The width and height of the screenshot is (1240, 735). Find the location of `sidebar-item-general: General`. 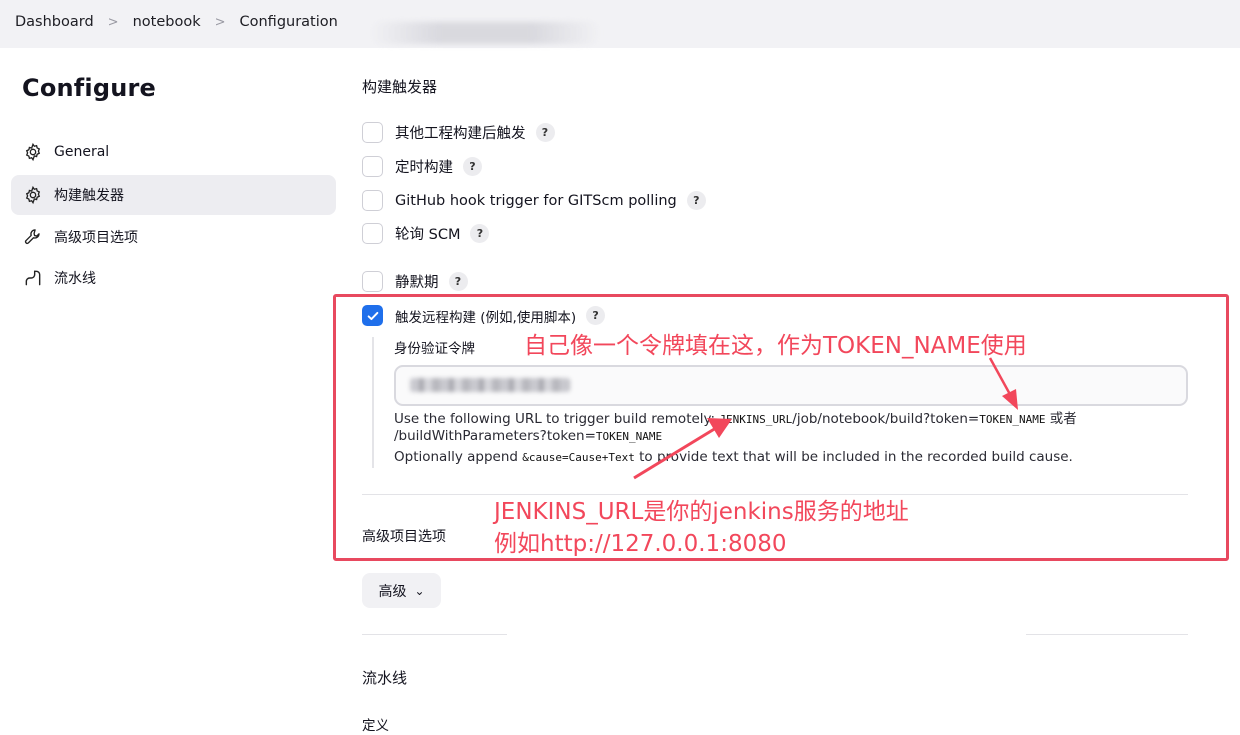

sidebar-item-general: General is located at coordinates (173, 152).